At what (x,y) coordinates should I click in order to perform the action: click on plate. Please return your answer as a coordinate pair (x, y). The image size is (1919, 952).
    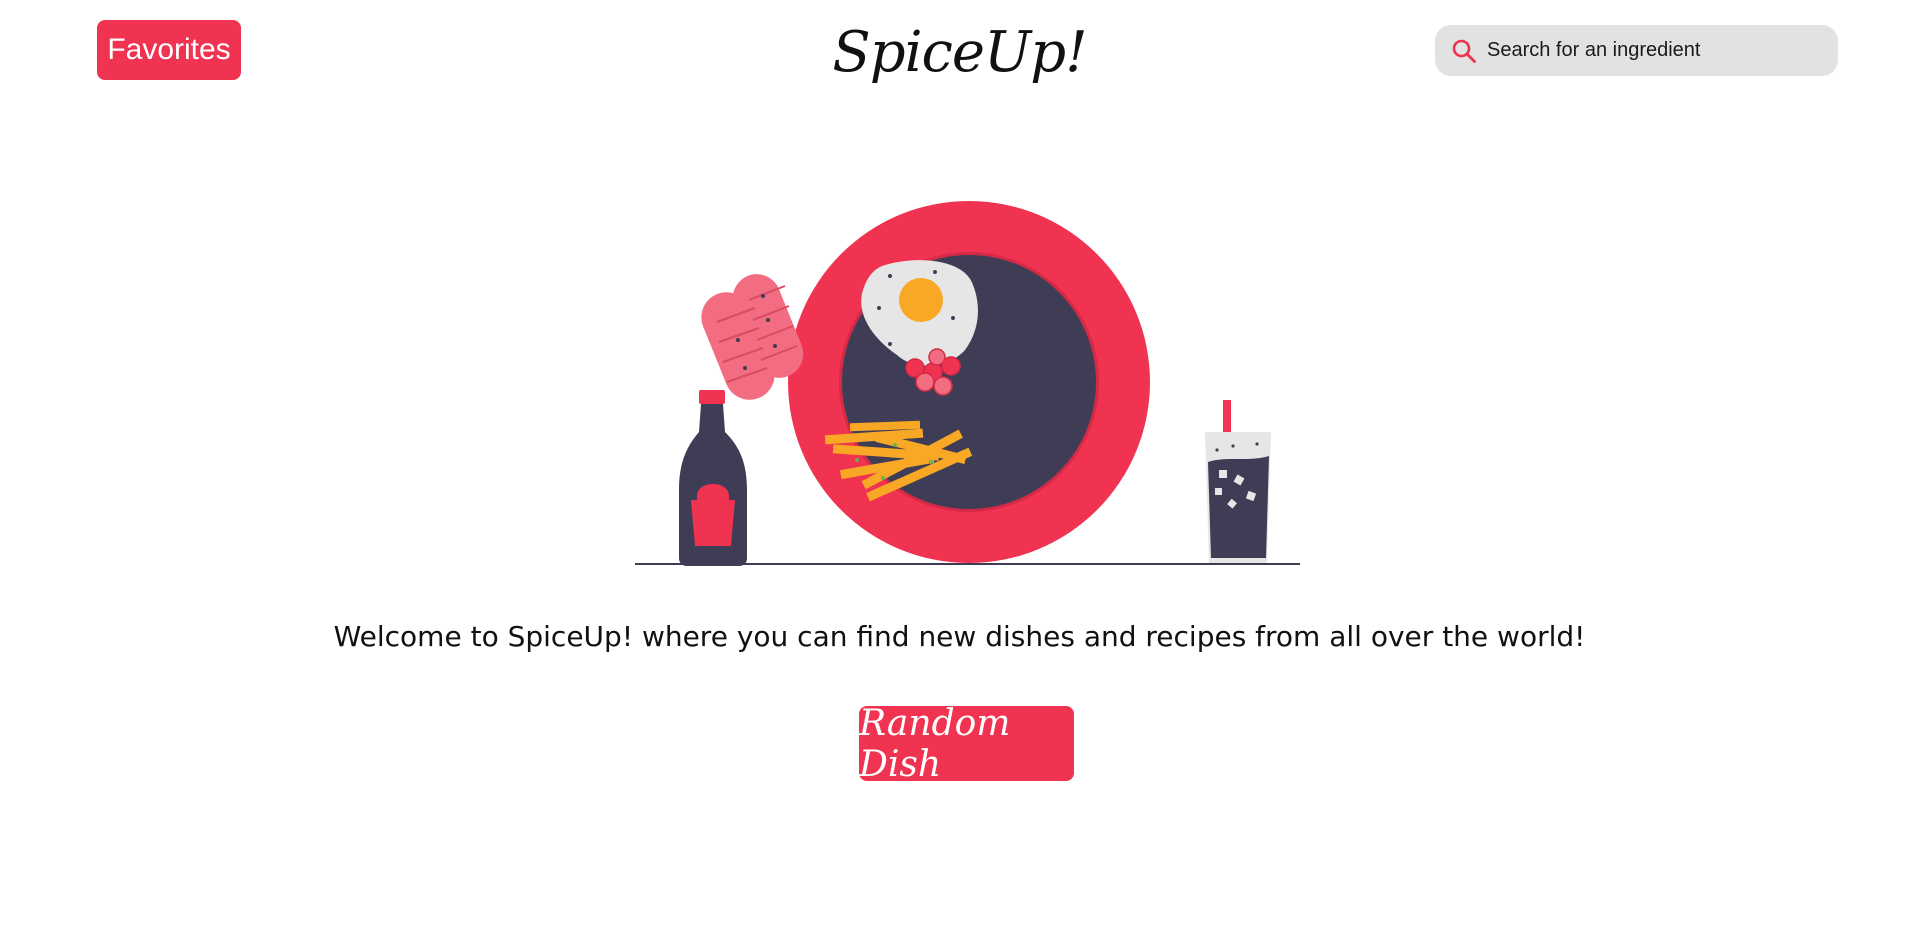
    Looking at the image, I should click on (969, 382).